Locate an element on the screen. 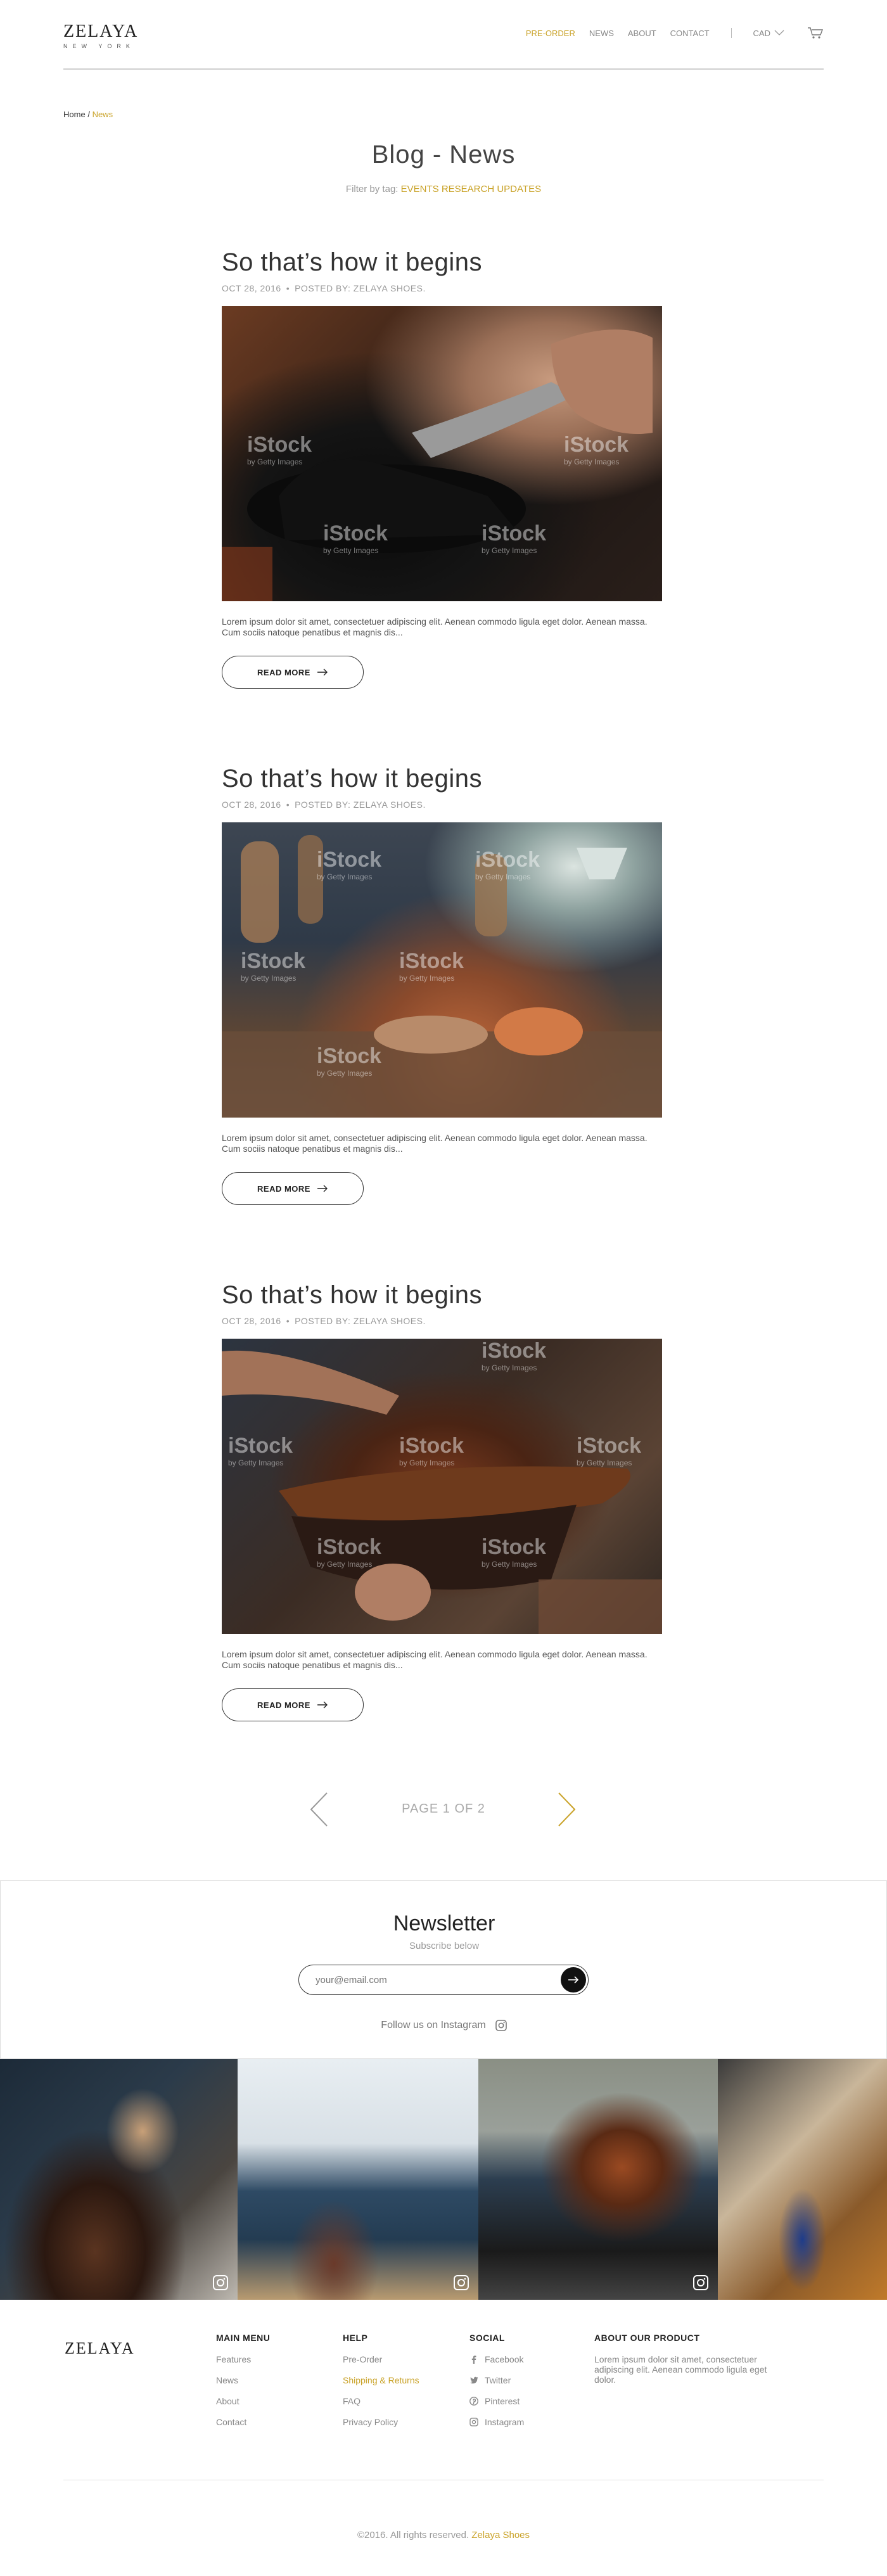 The width and height of the screenshot is (887, 2576). footer-link-news: News is located at coordinates (243, 2380).